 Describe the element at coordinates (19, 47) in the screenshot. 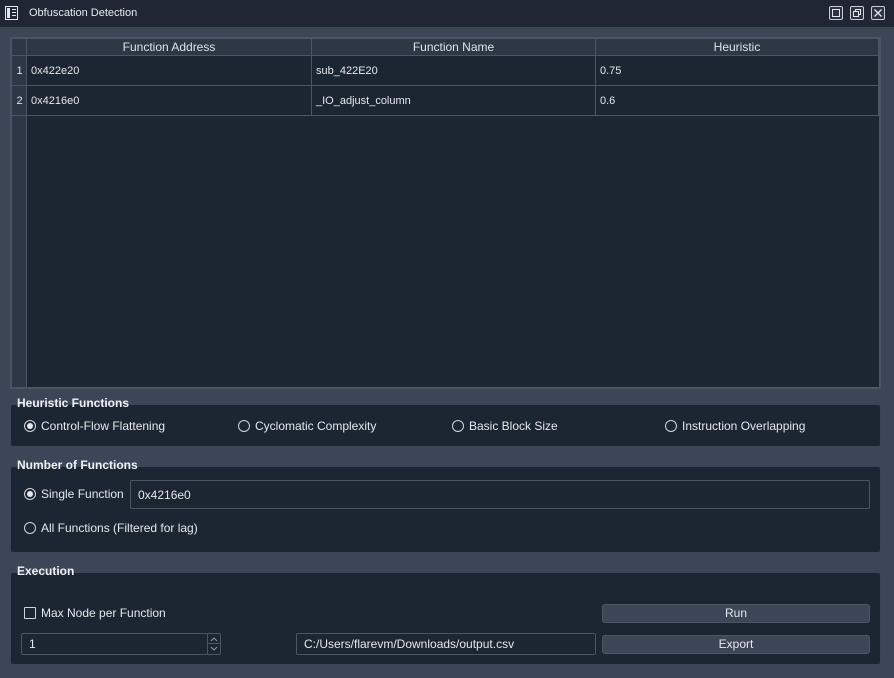

I see `table-corner-button` at that location.